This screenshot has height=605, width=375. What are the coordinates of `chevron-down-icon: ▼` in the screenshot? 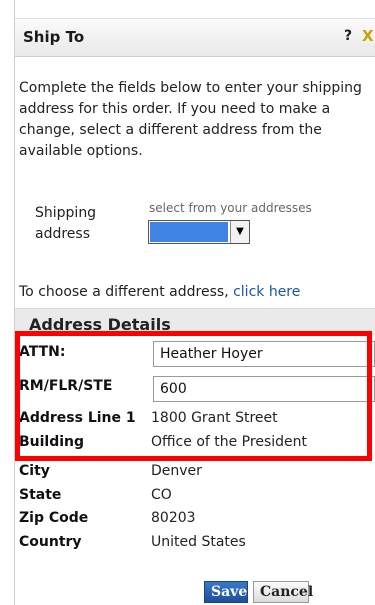 It's located at (239, 232).